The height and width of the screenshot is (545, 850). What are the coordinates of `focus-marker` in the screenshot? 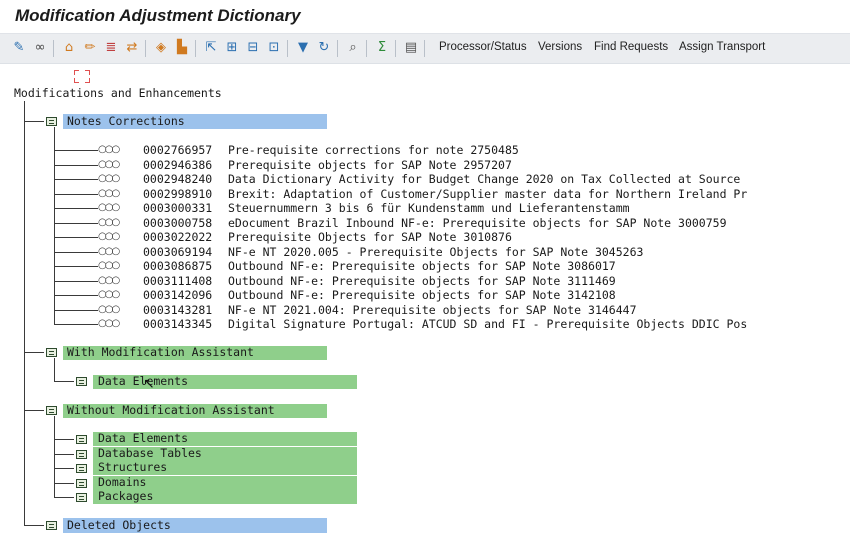 It's located at (82, 76).